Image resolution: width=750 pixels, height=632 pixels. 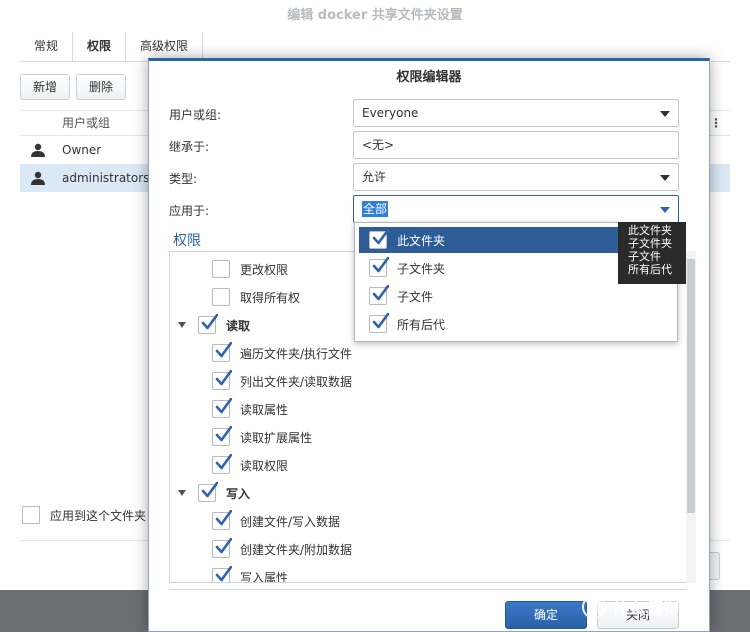 What do you see at coordinates (375, 15) in the screenshot?
I see `window-title: 编辑 docker 共享文件夹设置` at bounding box center [375, 15].